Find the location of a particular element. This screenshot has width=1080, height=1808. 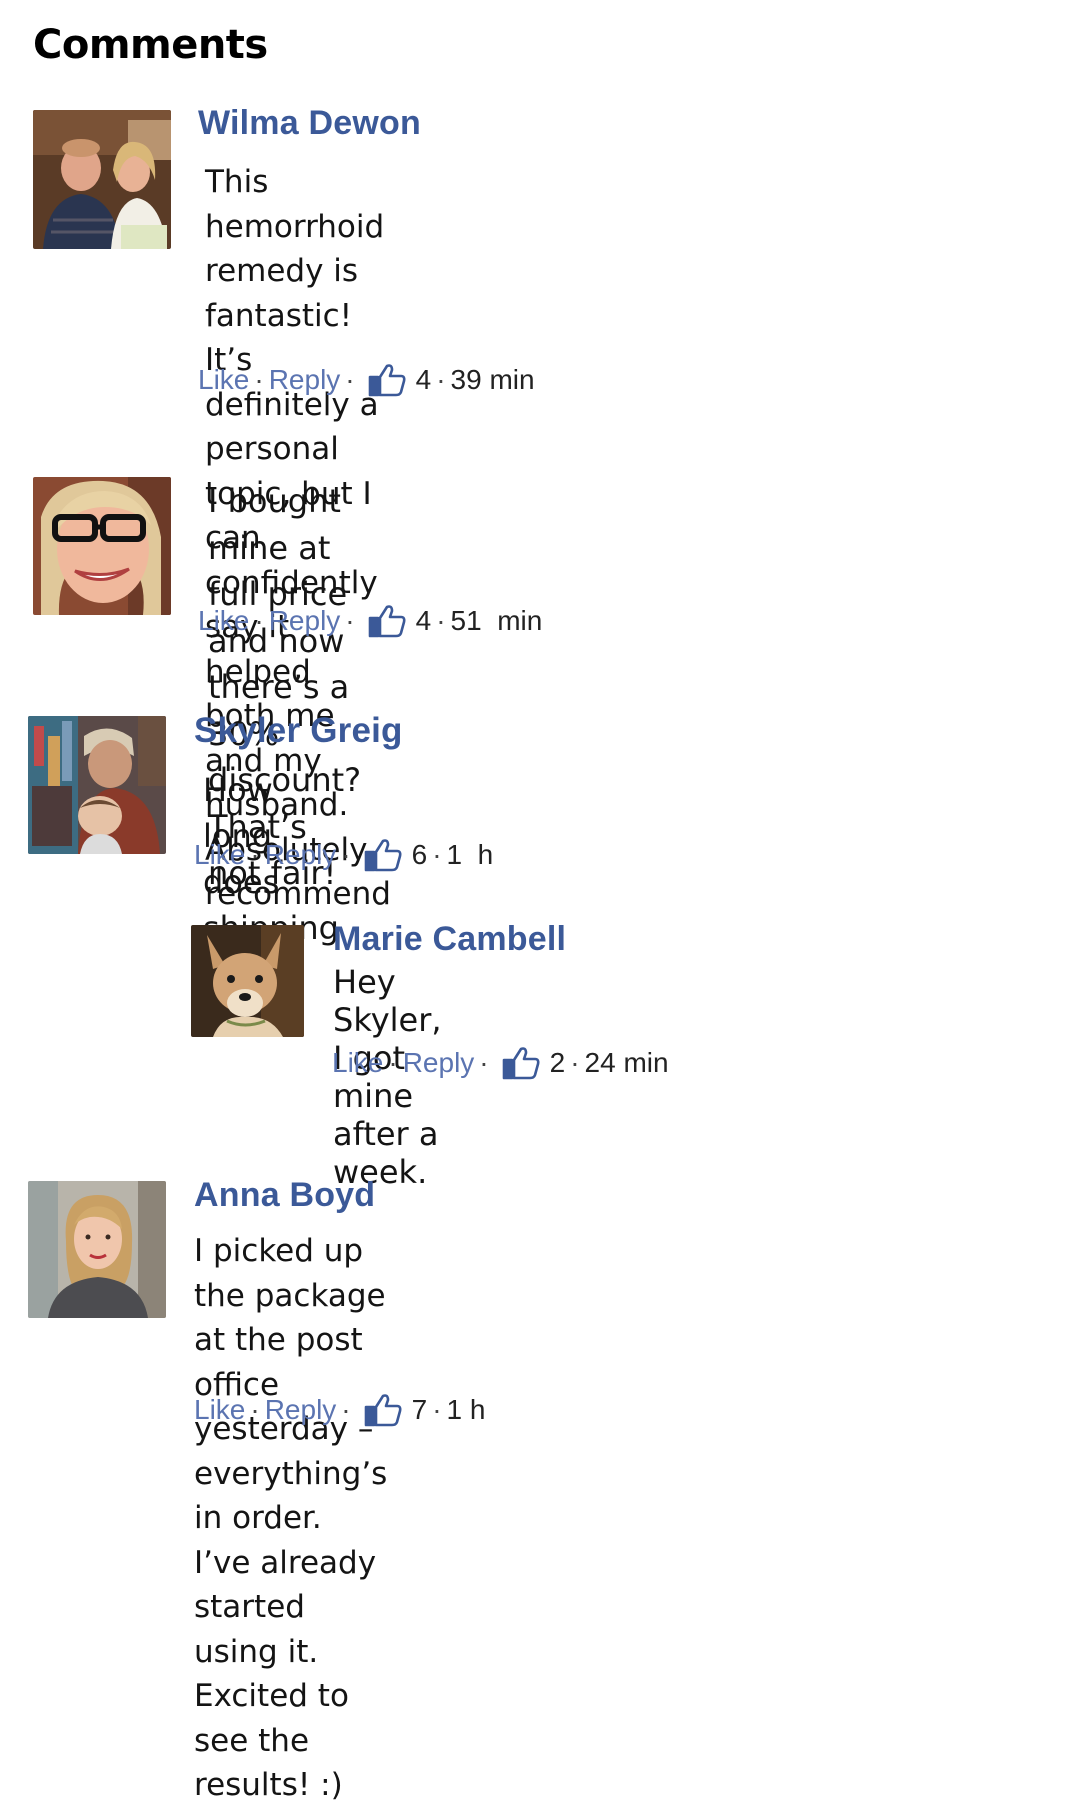

comment-actions: Like · Reply · 6 · 1 h is located at coordinates (343, 855).